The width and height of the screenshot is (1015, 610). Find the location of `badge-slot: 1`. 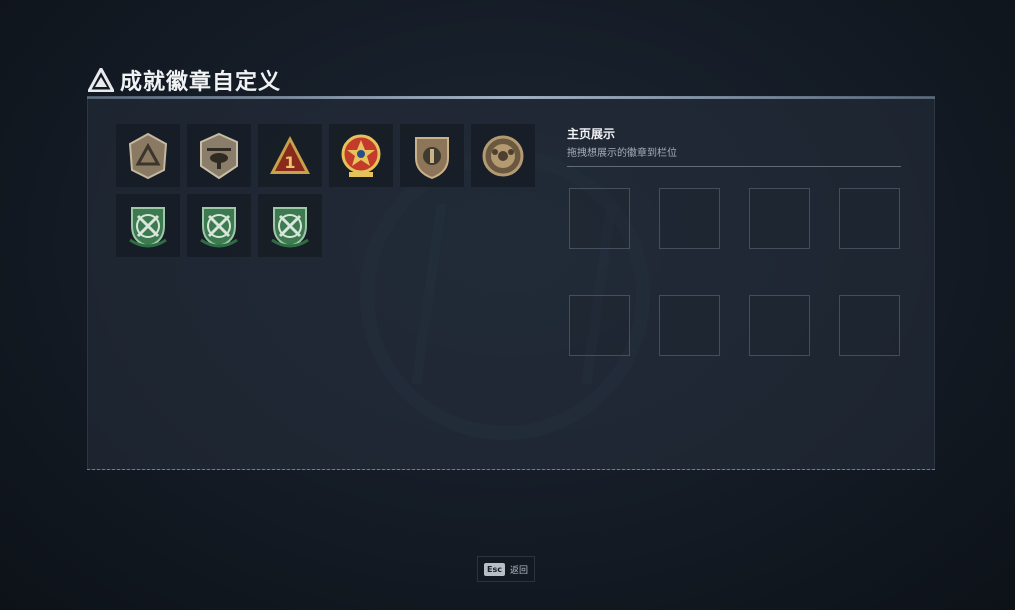

badge-slot: 1 is located at coordinates (290, 155).